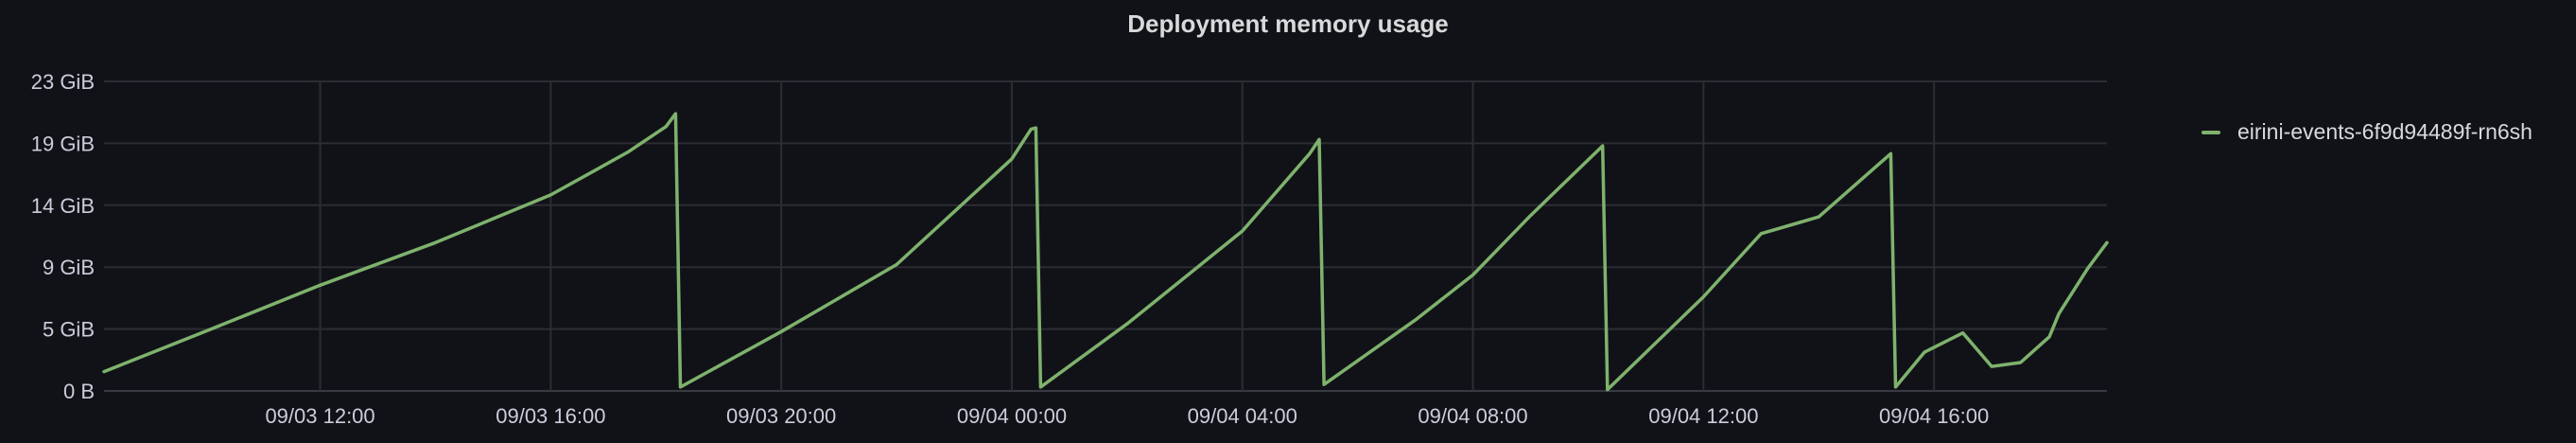  Describe the element at coordinates (63, 82) in the screenshot. I see `y-tick-label: 23 GiB` at that location.